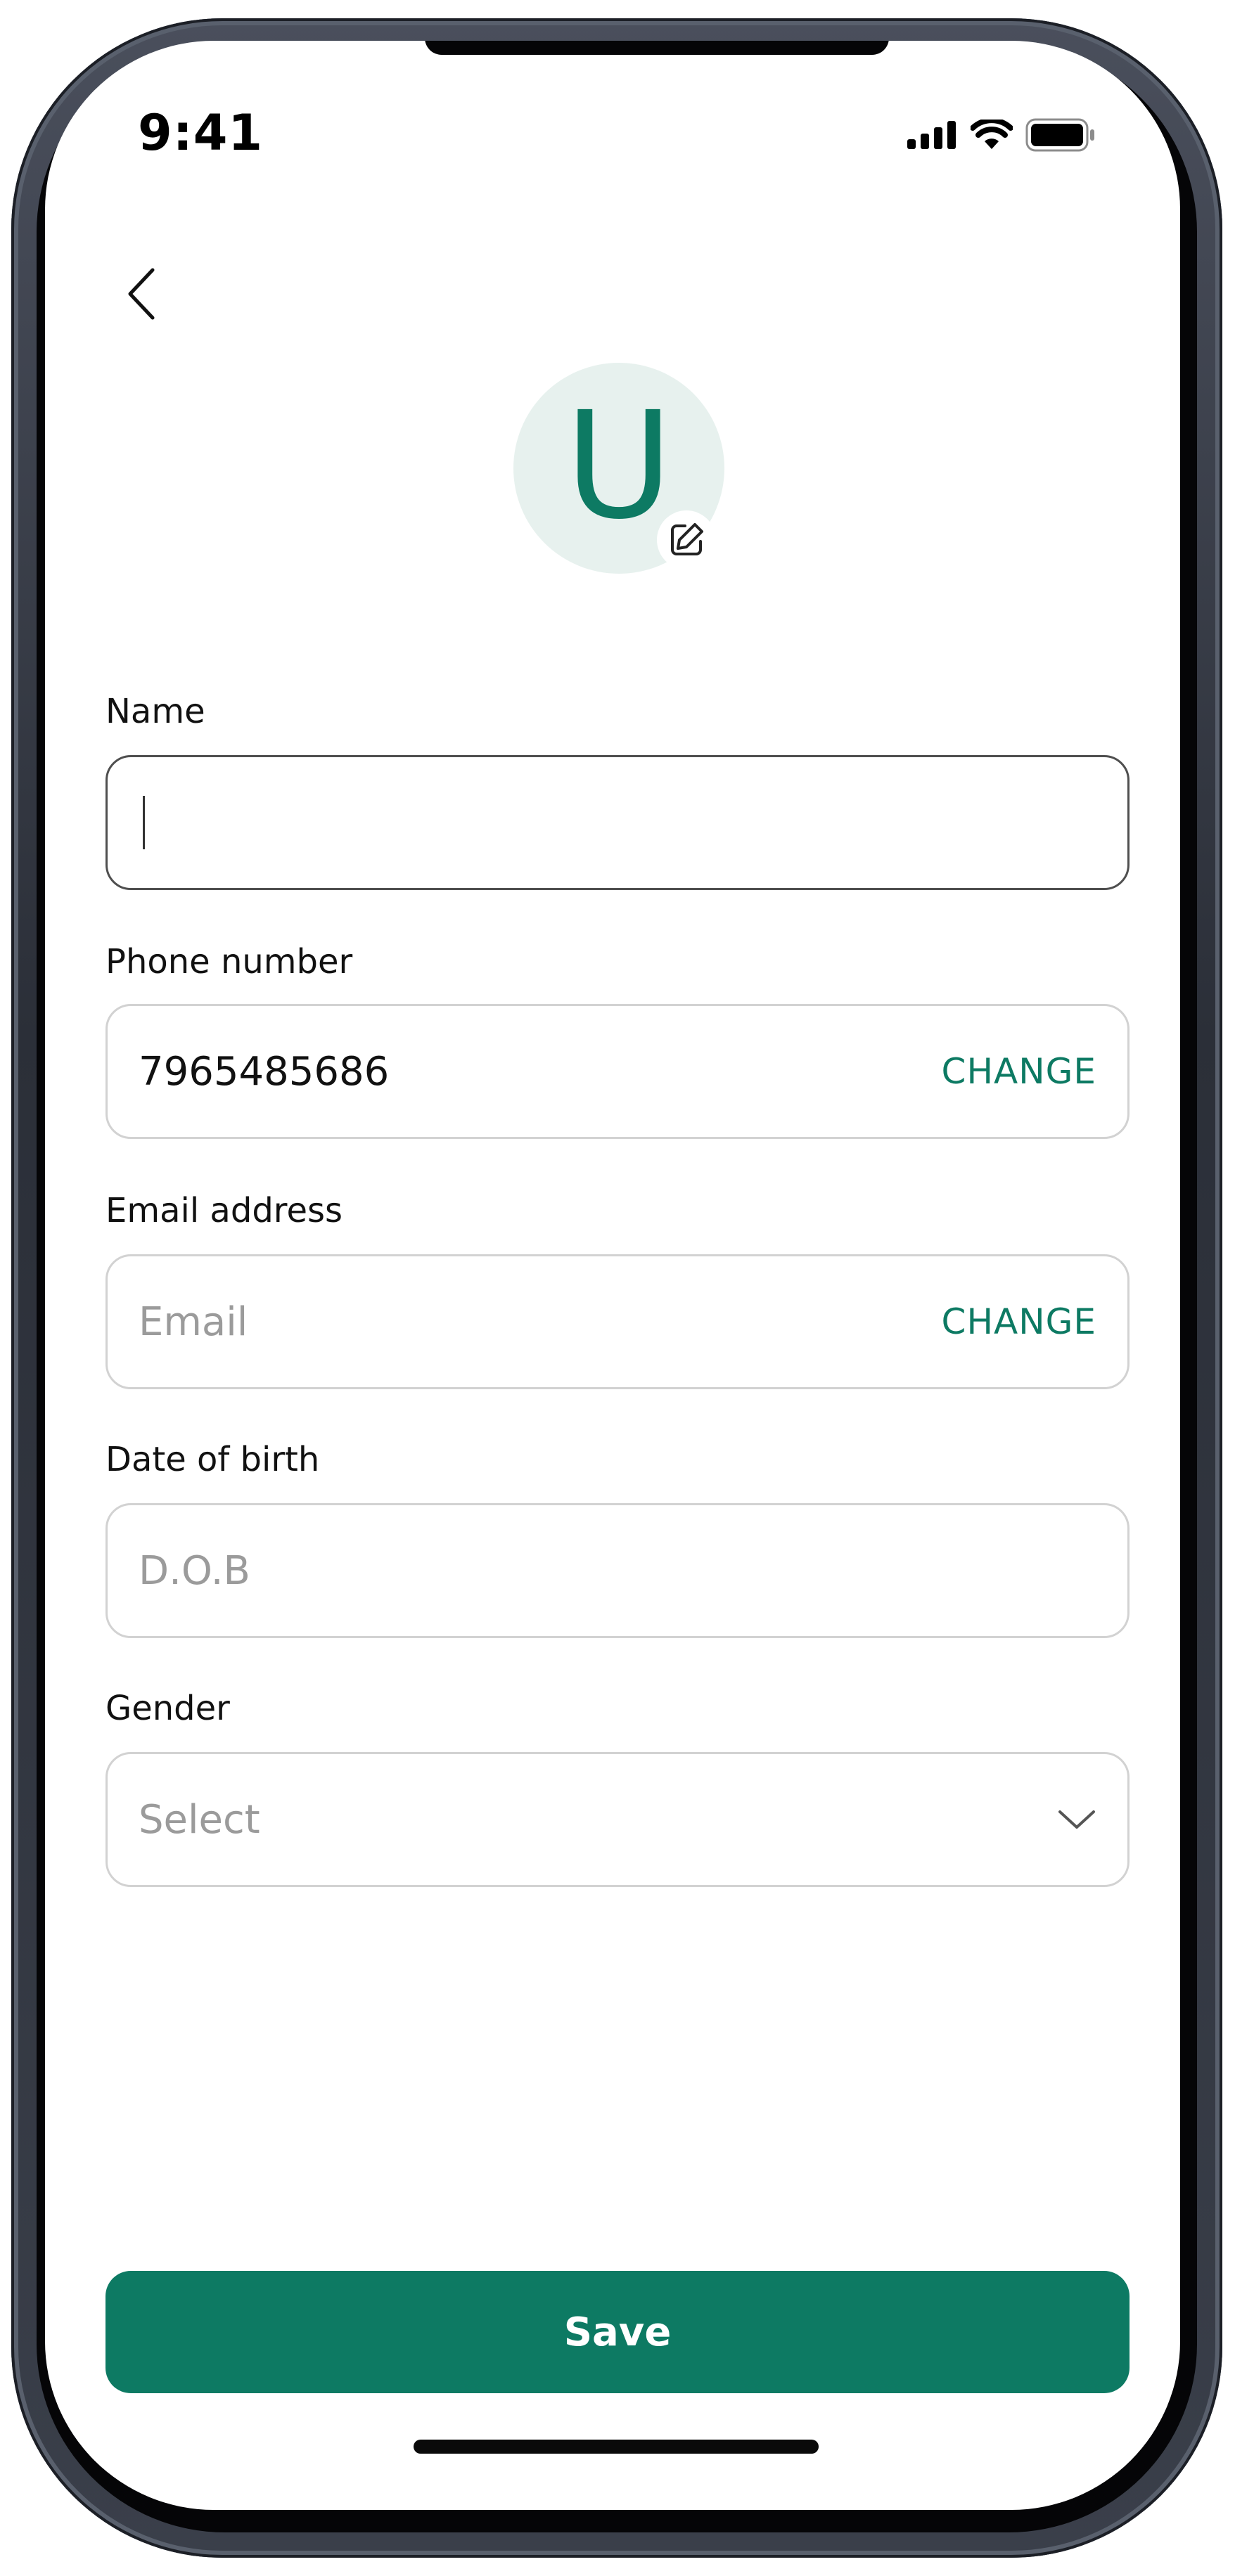 The image size is (1235, 2576). I want to click on phone-label: Phone number, so click(229, 961).